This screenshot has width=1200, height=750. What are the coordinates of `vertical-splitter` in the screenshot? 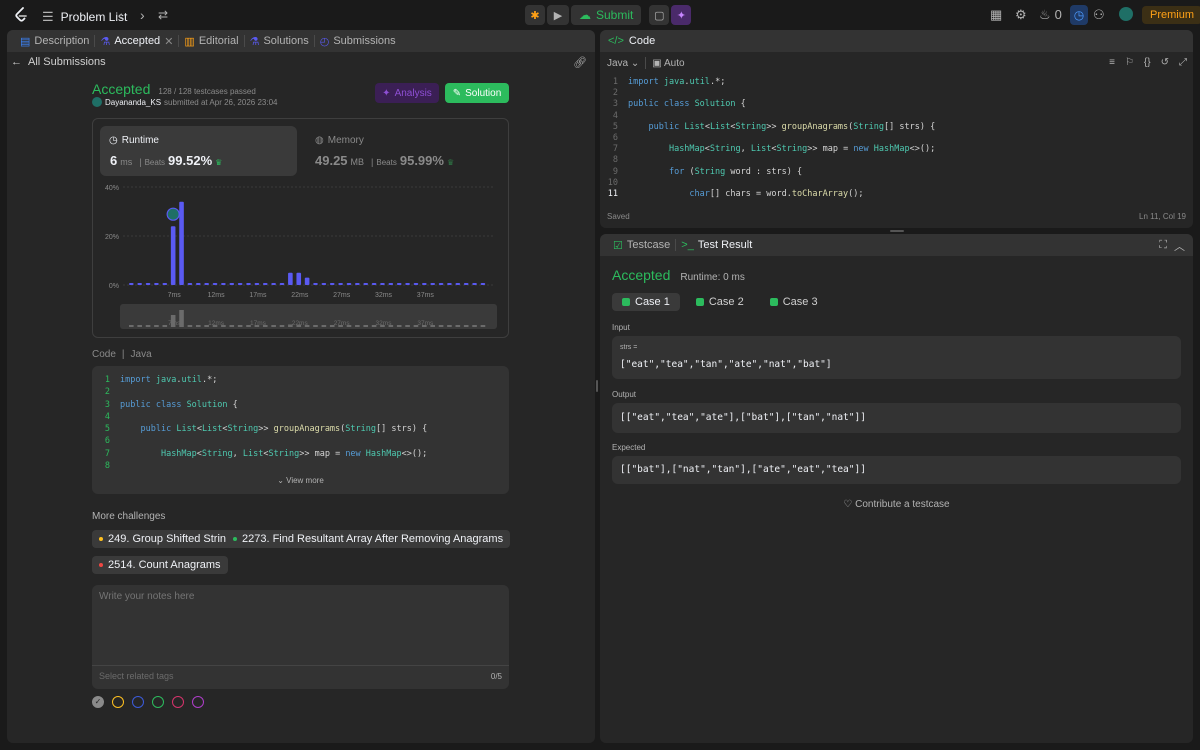 It's located at (597, 386).